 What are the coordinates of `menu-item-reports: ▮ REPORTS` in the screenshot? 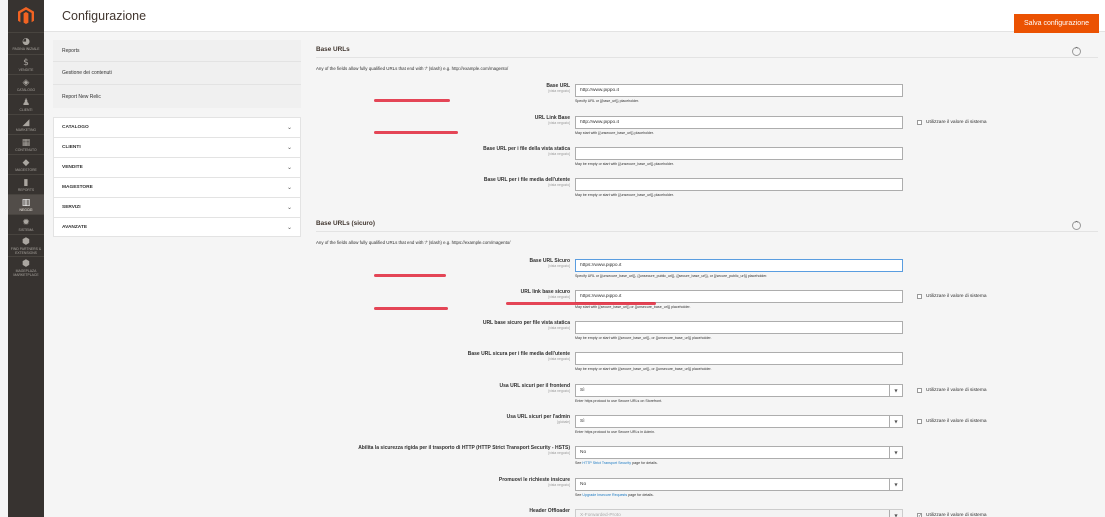 It's located at (26, 184).